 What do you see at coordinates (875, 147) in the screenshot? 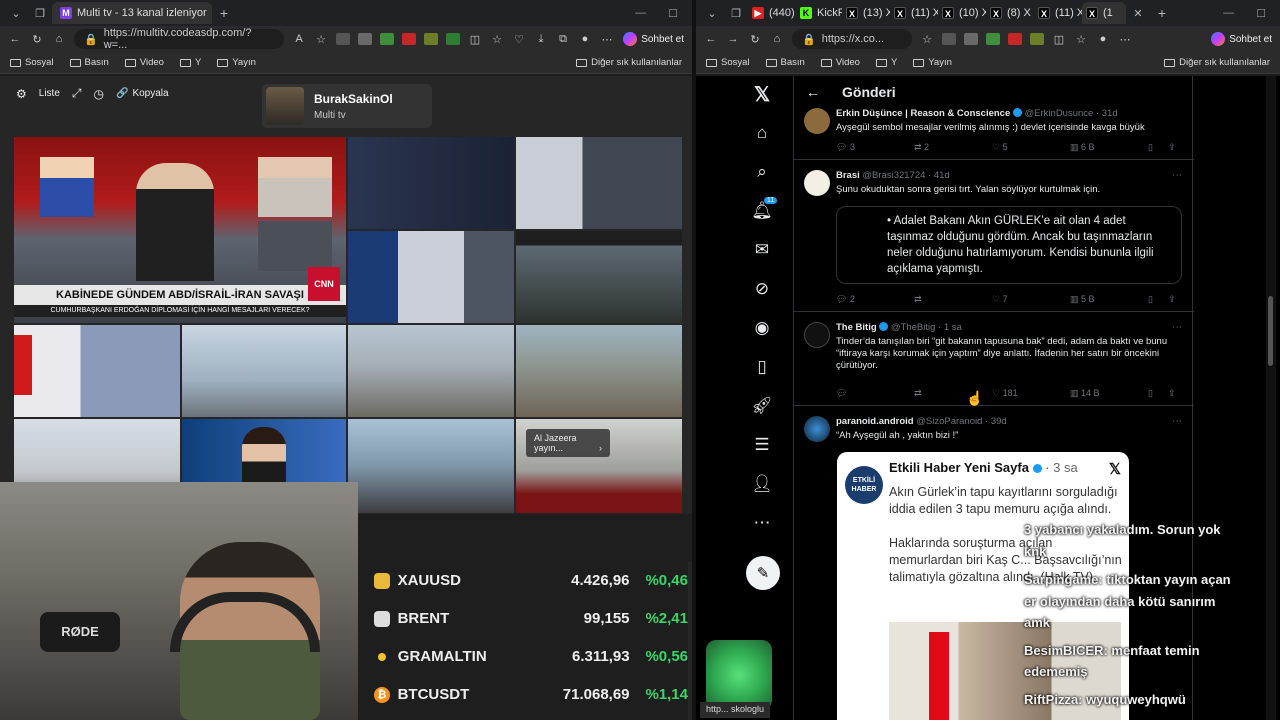
I see `reply-button: 💬︎ 3` at bounding box center [875, 147].